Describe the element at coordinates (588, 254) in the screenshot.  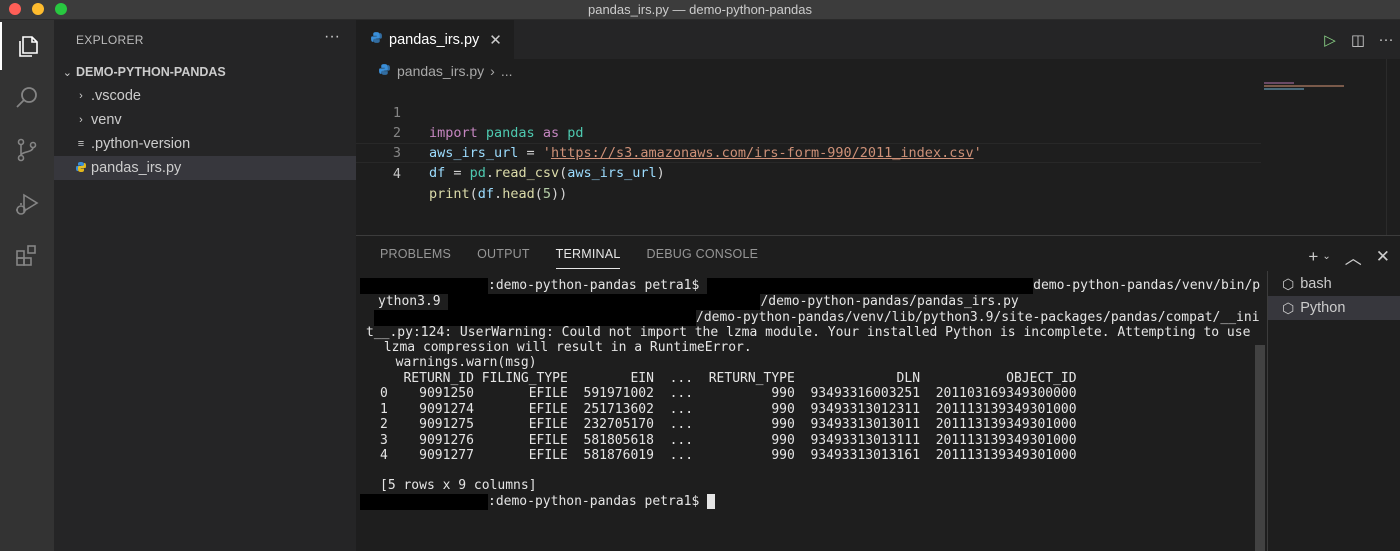
I see `tab-terminal: TERMINAL` at that location.